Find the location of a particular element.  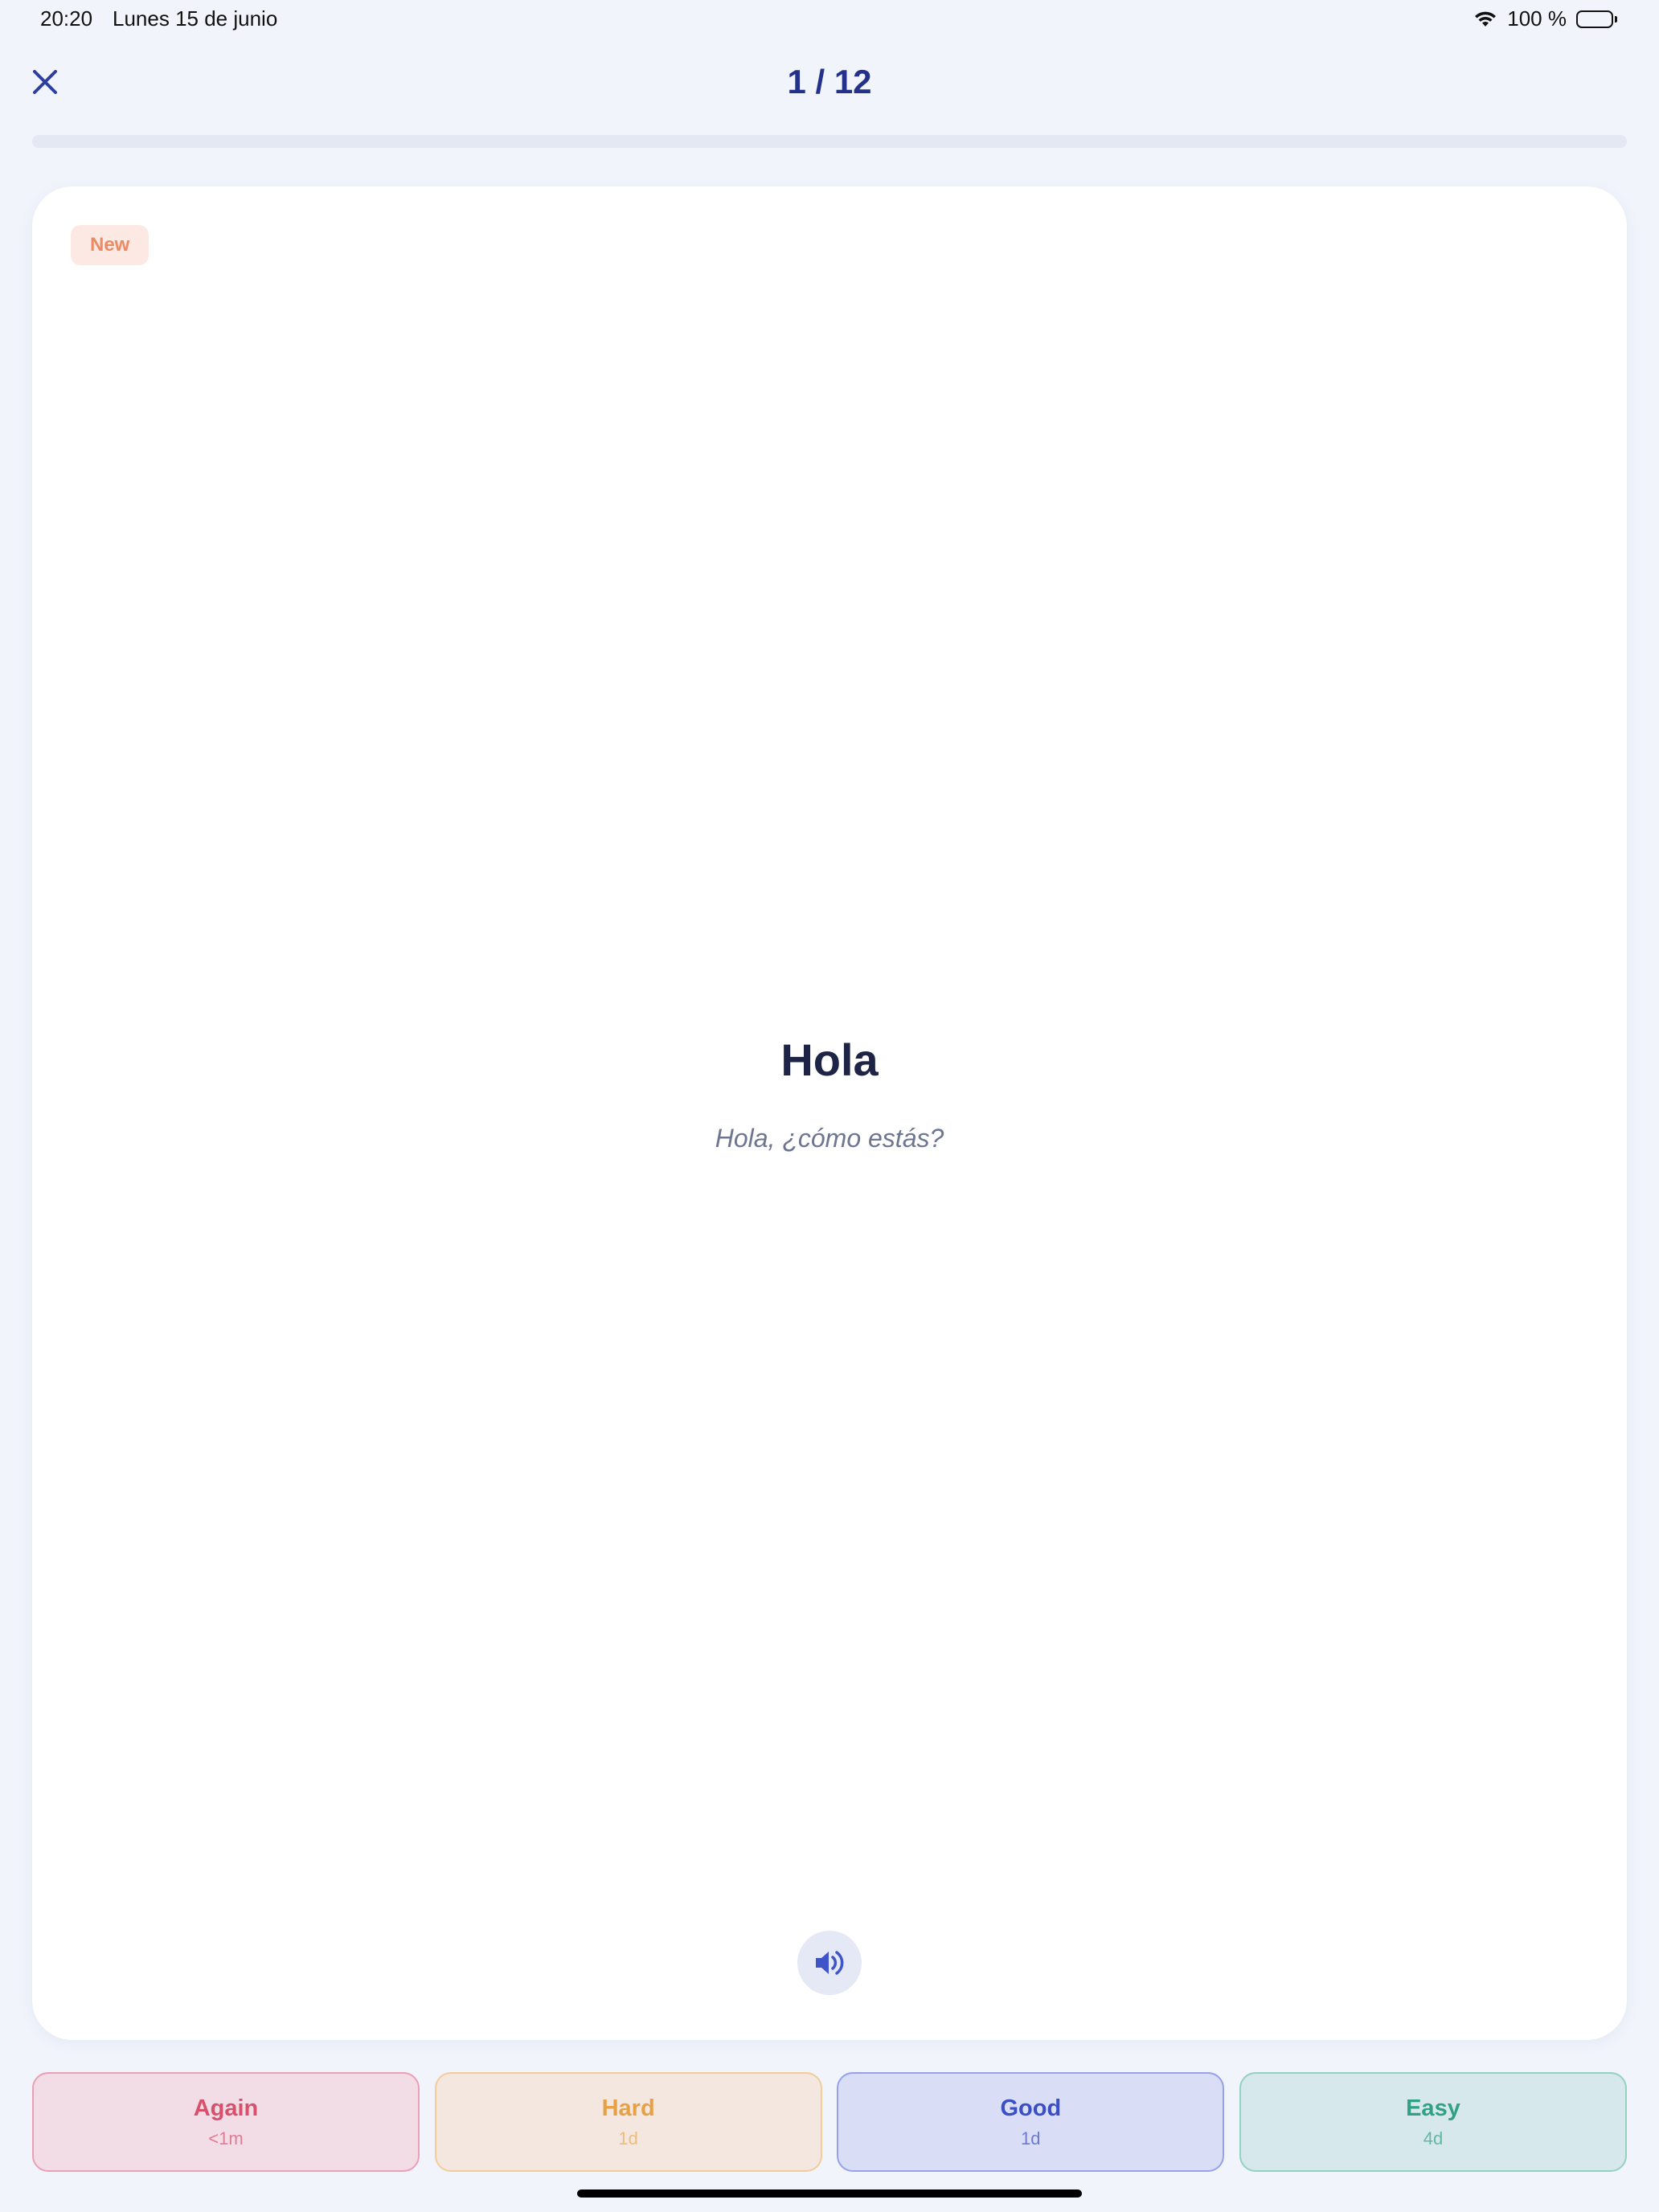

rating-label: Good is located at coordinates (1031, 2108).